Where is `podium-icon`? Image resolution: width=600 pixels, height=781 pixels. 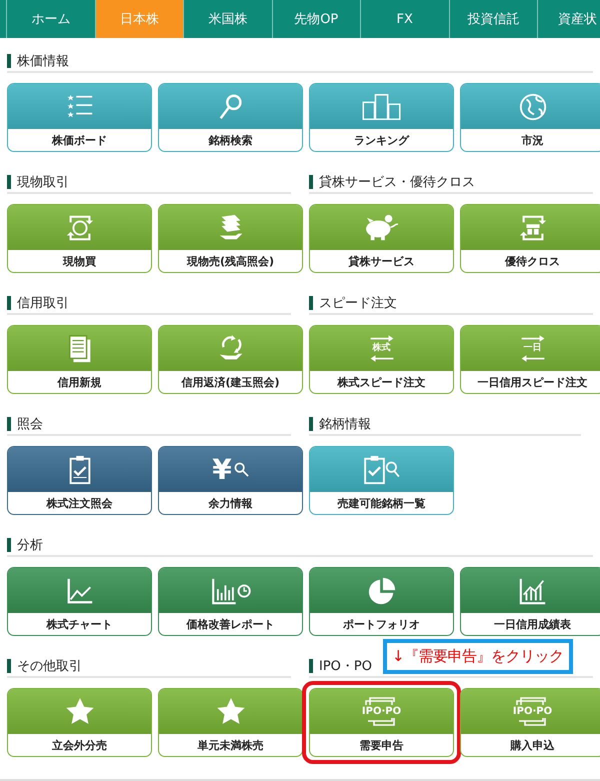
podium-icon is located at coordinates (381, 107).